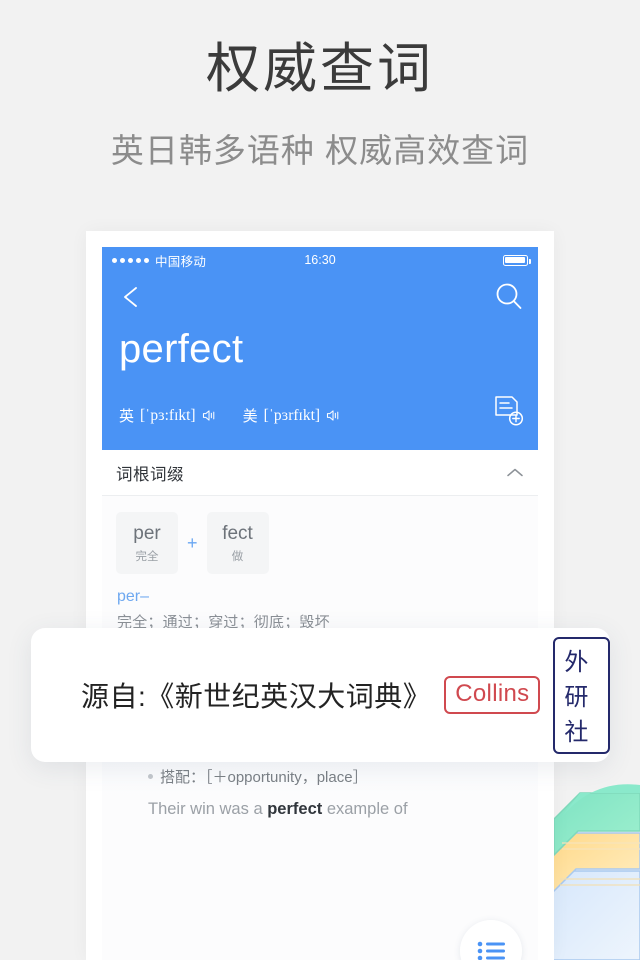  What do you see at coordinates (192, 542) in the screenshot?
I see `morpheme-joiner: +` at bounding box center [192, 542].